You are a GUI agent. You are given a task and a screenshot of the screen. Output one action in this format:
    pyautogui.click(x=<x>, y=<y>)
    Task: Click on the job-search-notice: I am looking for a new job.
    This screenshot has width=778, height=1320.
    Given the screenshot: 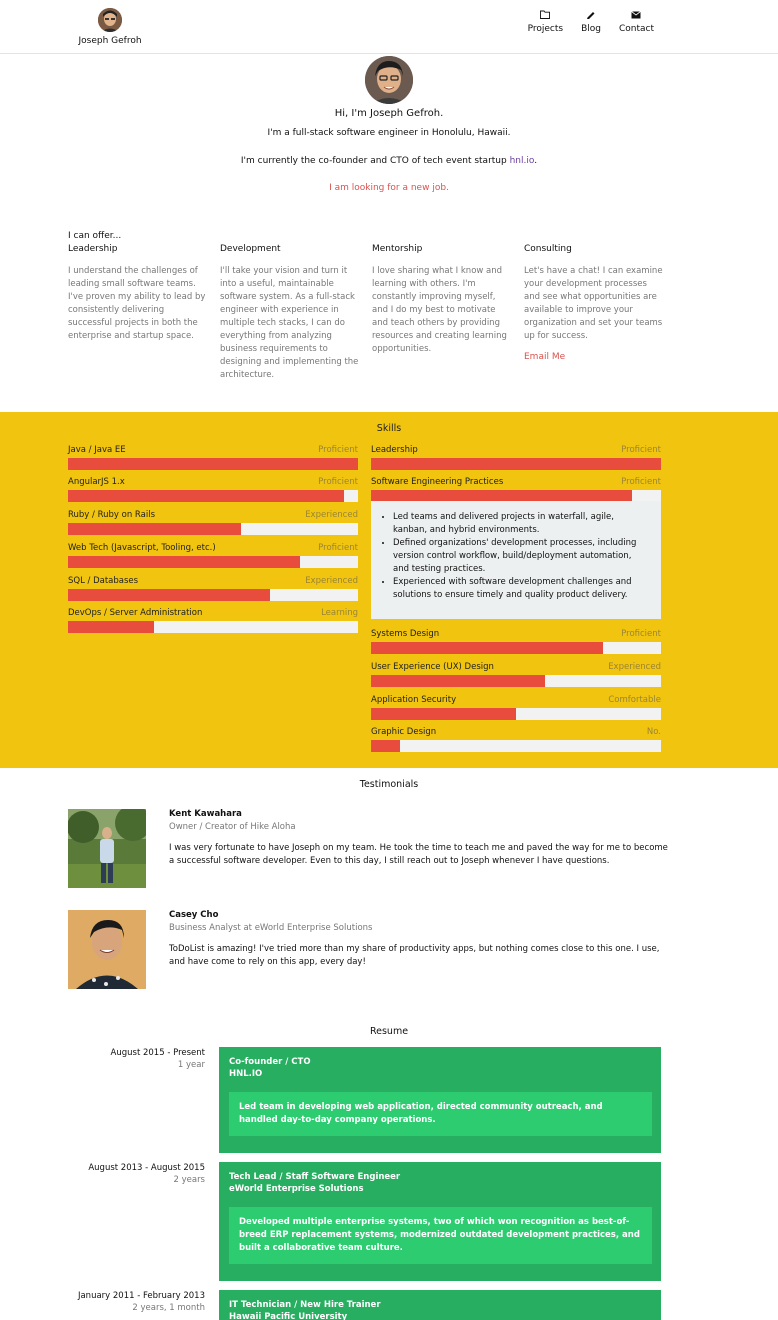 What is the action you would take?
    pyautogui.click(x=389, y=188)
    